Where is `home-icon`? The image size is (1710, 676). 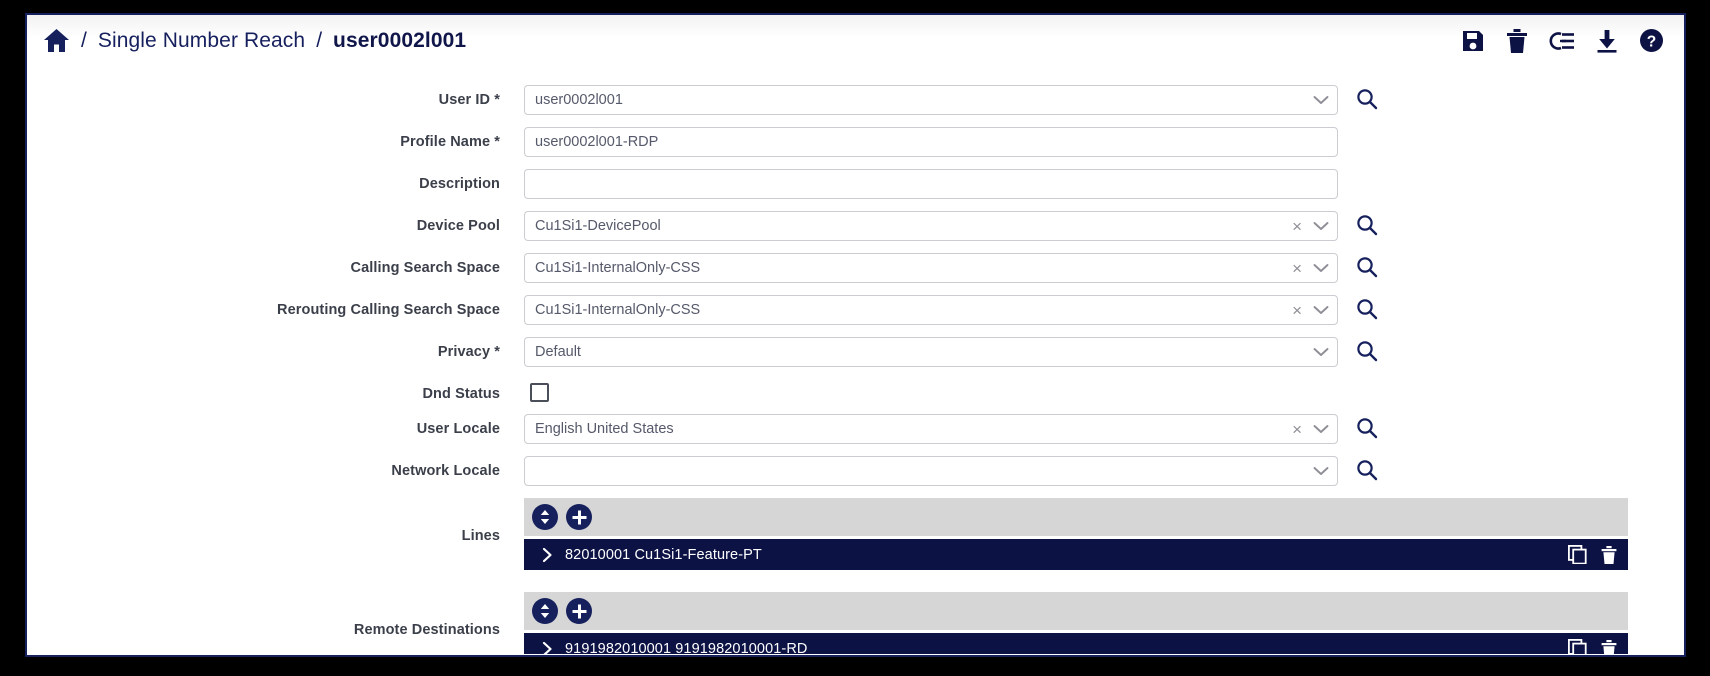 home-icon is located at coordinates (56, 40).